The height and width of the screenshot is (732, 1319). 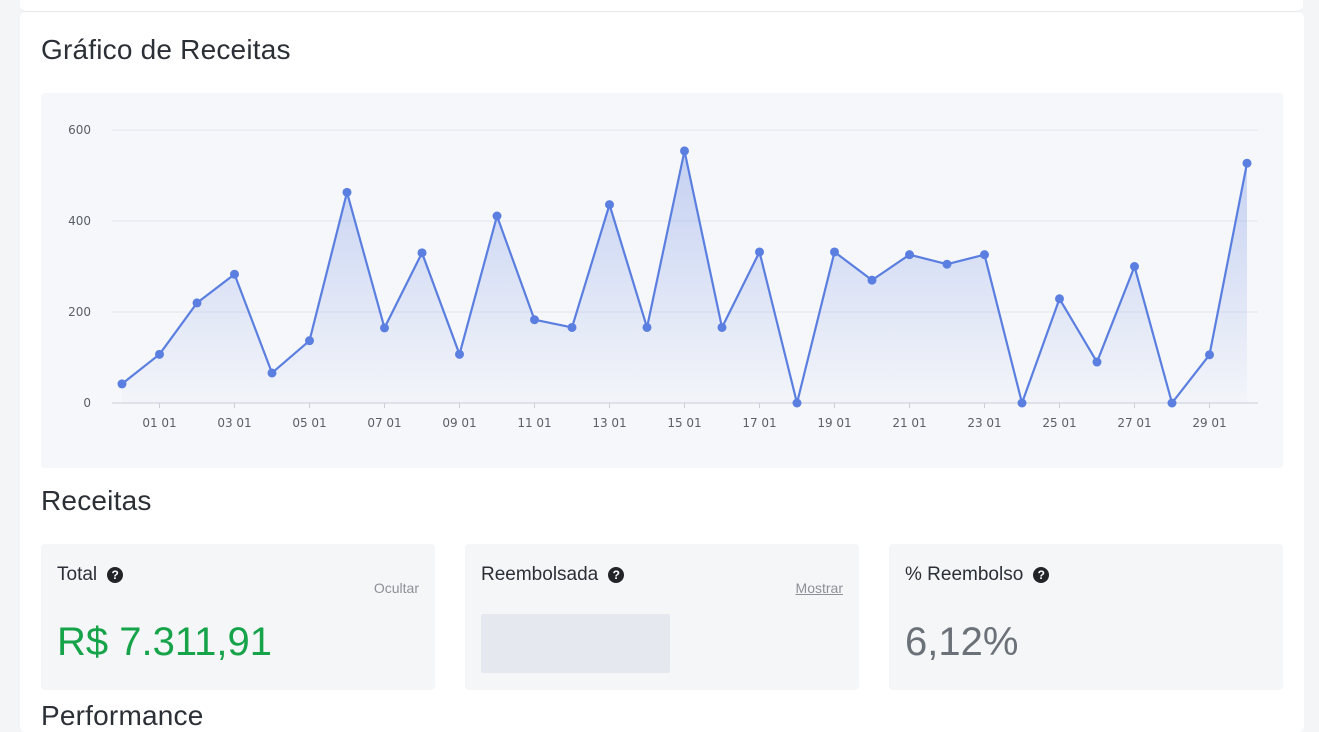 I want to click on total-revenue-value: R$ 7.311,91, so click(x=164, y=642).